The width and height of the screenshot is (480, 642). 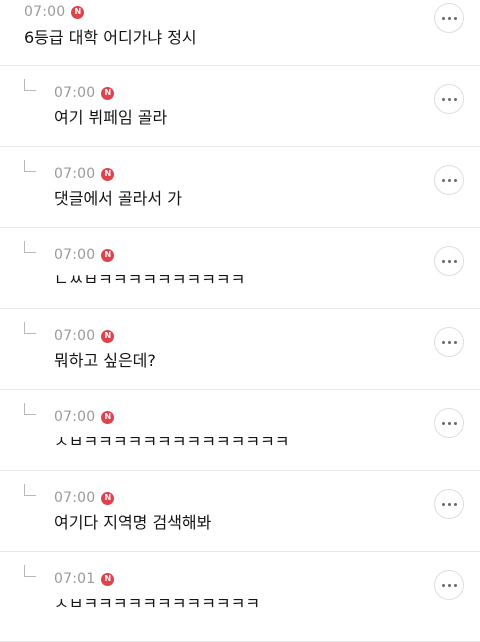 I want to click on comment-text: 6등급 대학 어디가냐 정시, so click(x=110, y=37).